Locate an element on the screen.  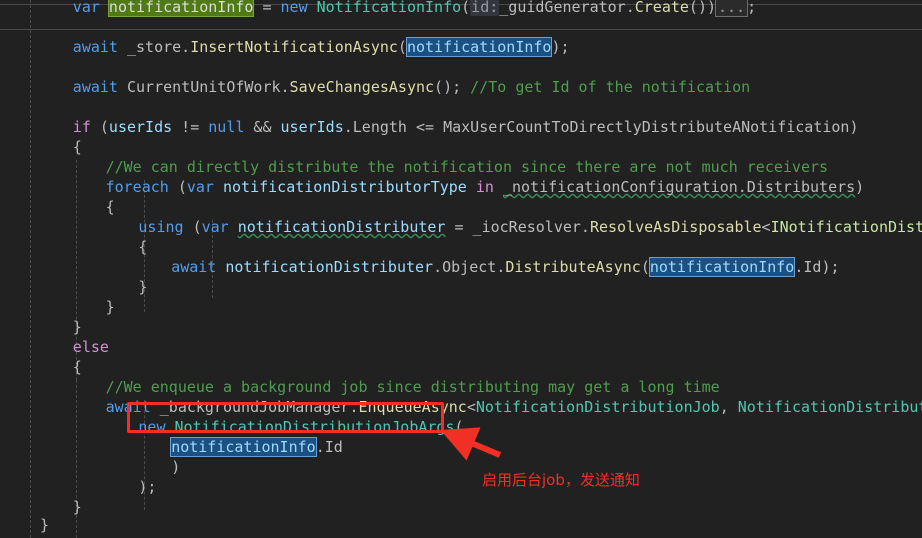
code-token: _store is located at coordinates (154, 47).